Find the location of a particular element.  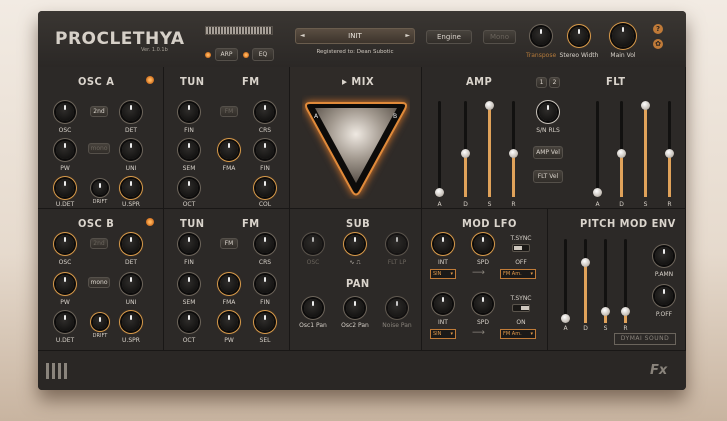

lfo2-shape-select: SIN ▾ is located at coordinates (443, 334).